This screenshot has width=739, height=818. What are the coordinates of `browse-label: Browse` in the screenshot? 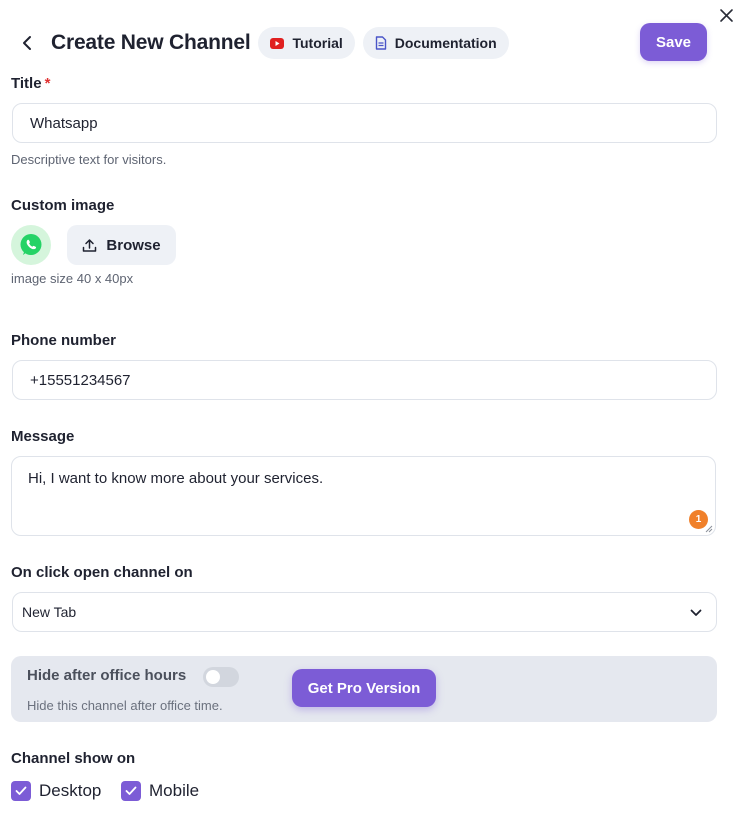 It's located at (133, 245).